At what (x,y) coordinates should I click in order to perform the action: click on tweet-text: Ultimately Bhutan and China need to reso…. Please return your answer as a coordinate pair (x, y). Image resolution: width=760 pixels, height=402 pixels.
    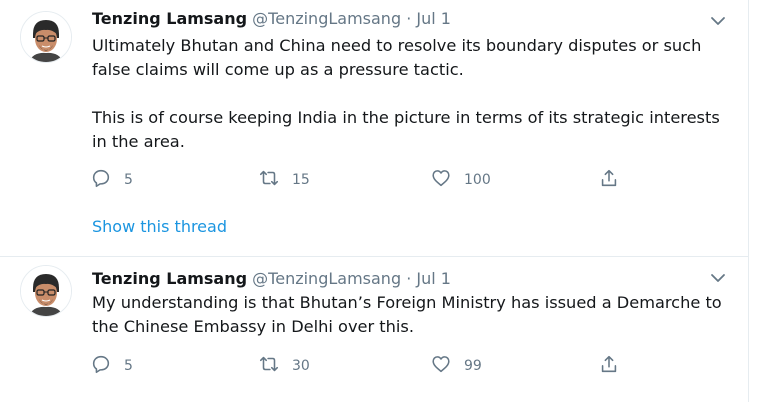
    Looking at the image, I should click on (397, 57).